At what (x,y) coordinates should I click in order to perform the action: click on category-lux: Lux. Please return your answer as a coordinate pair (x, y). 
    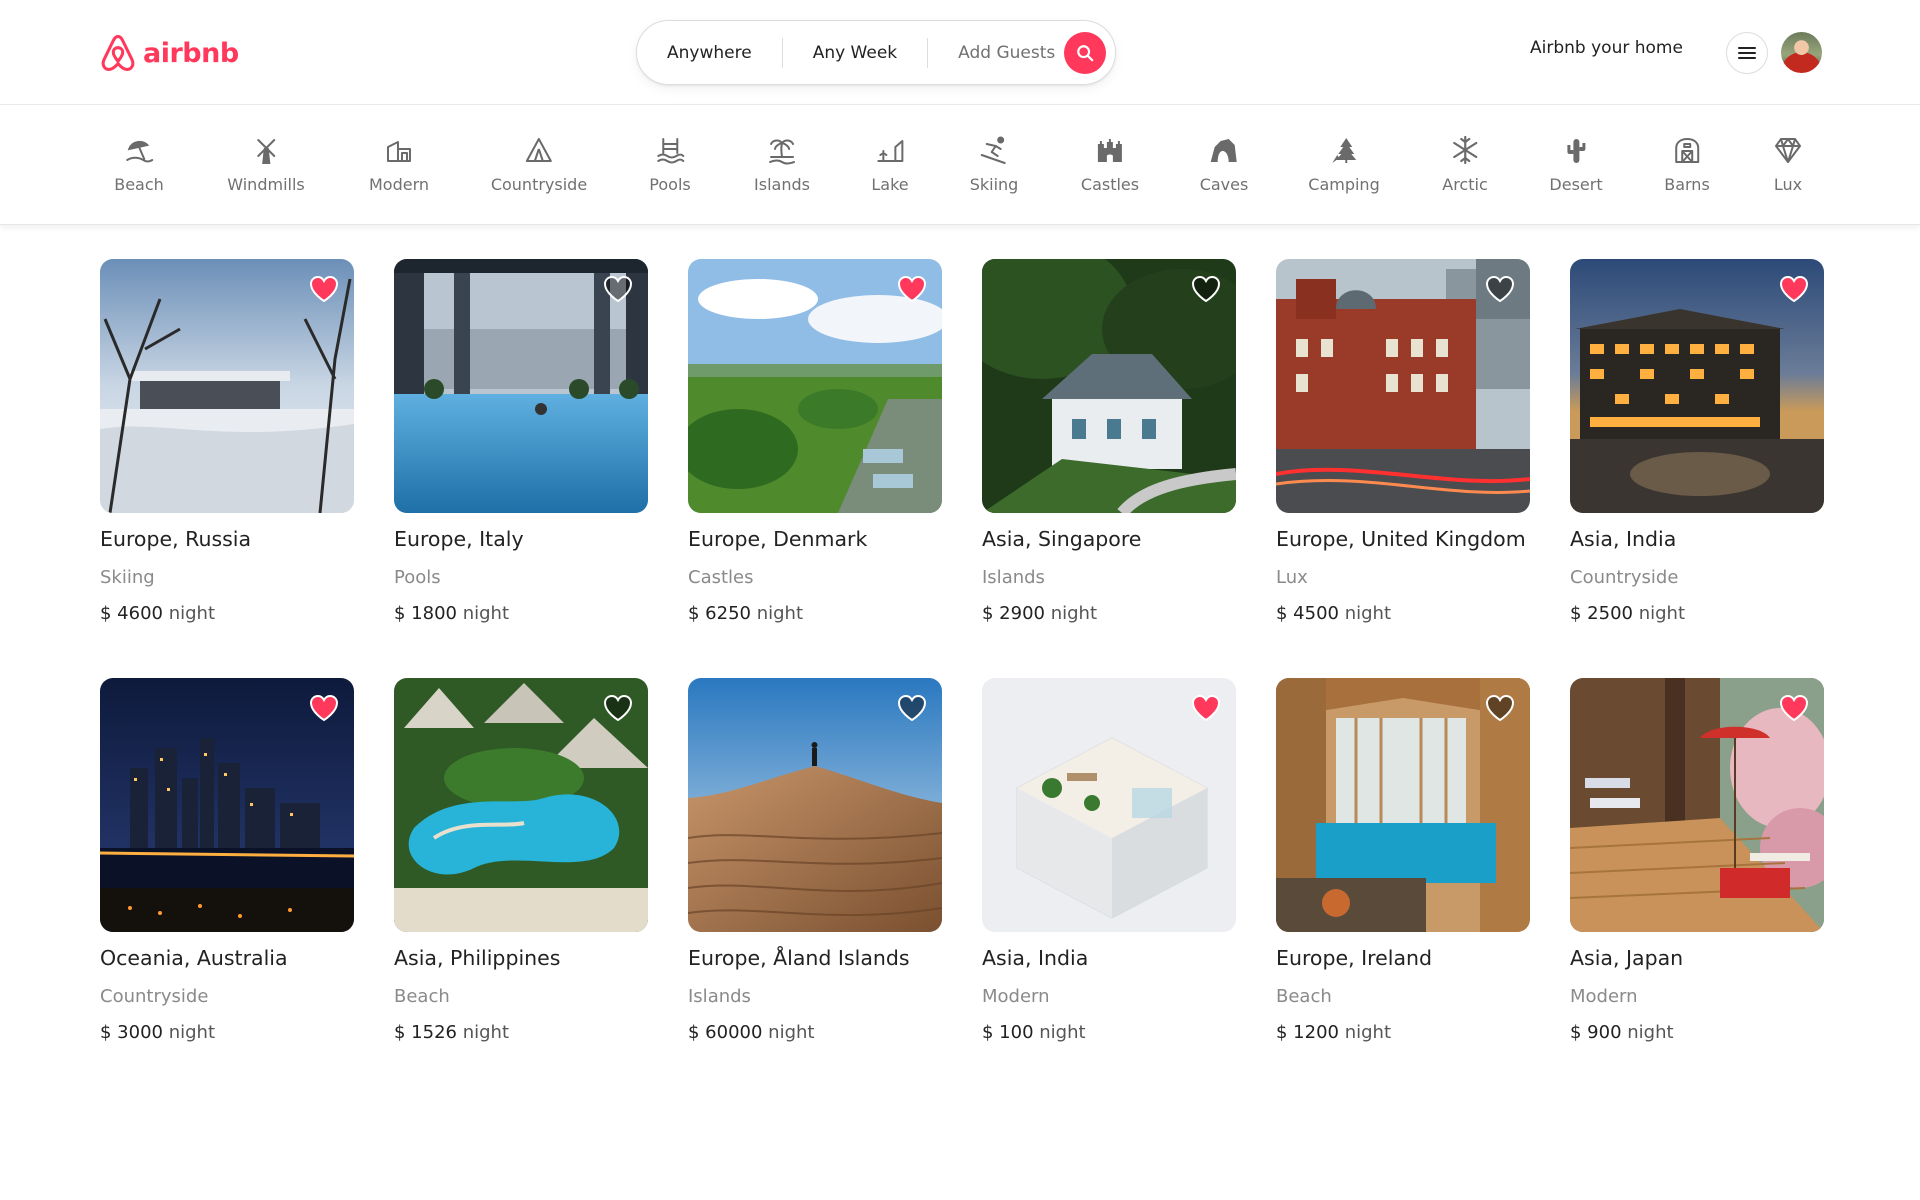
    Looking at the image, I should click on (1788, 170).